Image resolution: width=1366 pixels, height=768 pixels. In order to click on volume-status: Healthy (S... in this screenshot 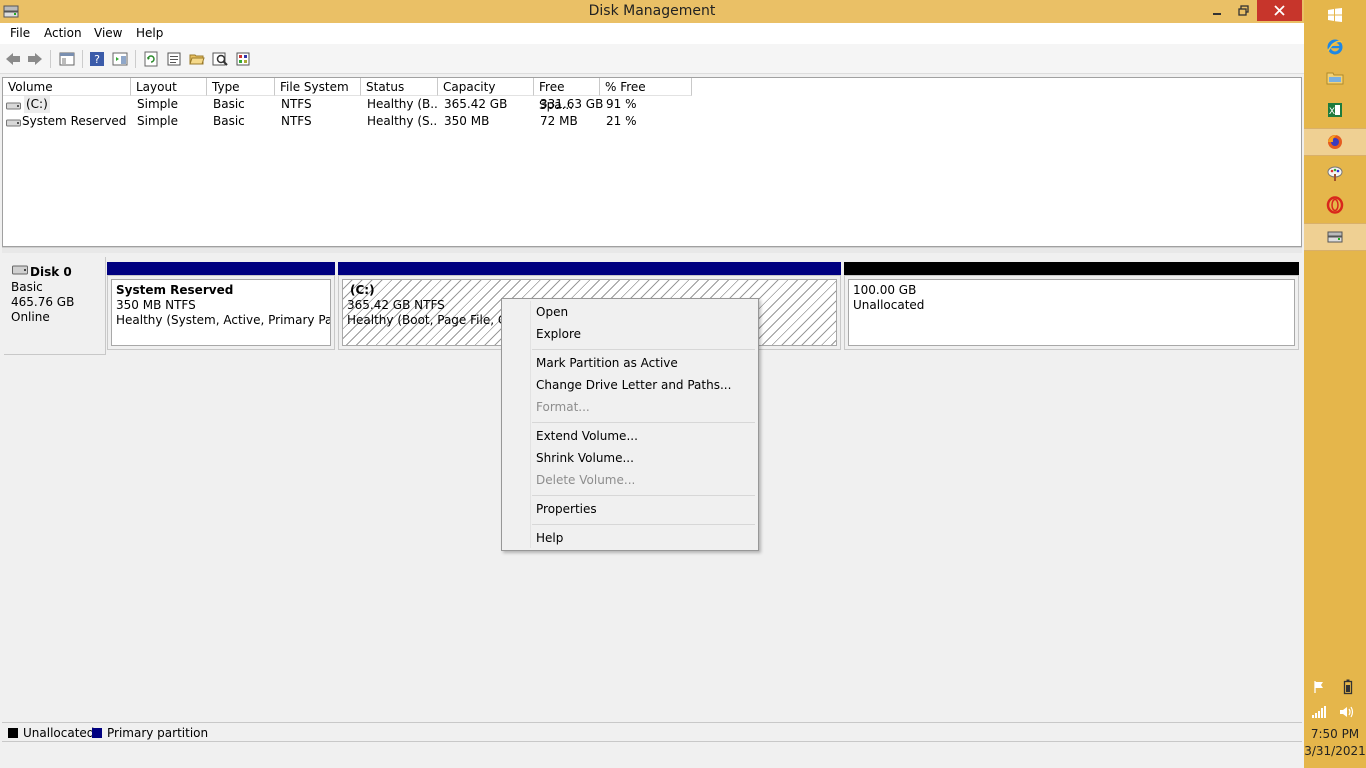, I will do `click(402, 121)`.